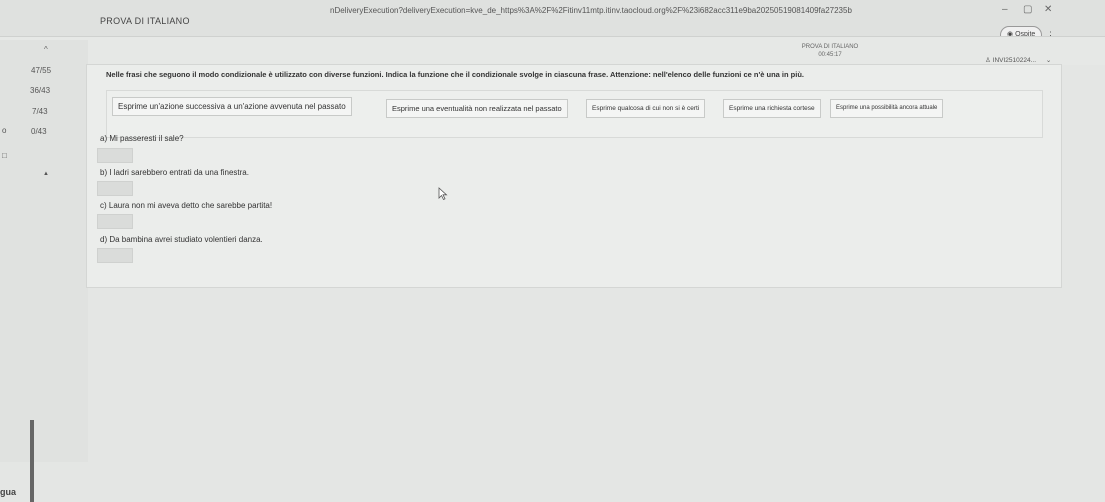 The image size is (1105, 502). Describe the element at coordinates (1048, 9) in the screenshot. I see `close-icon: ✕` at that location.